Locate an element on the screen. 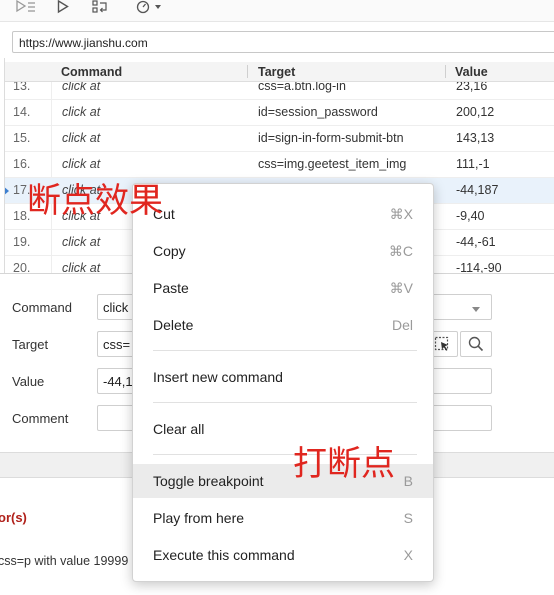 This screenshot has height=595, width=554. header-value: Value is located at coordinates (471, 72).